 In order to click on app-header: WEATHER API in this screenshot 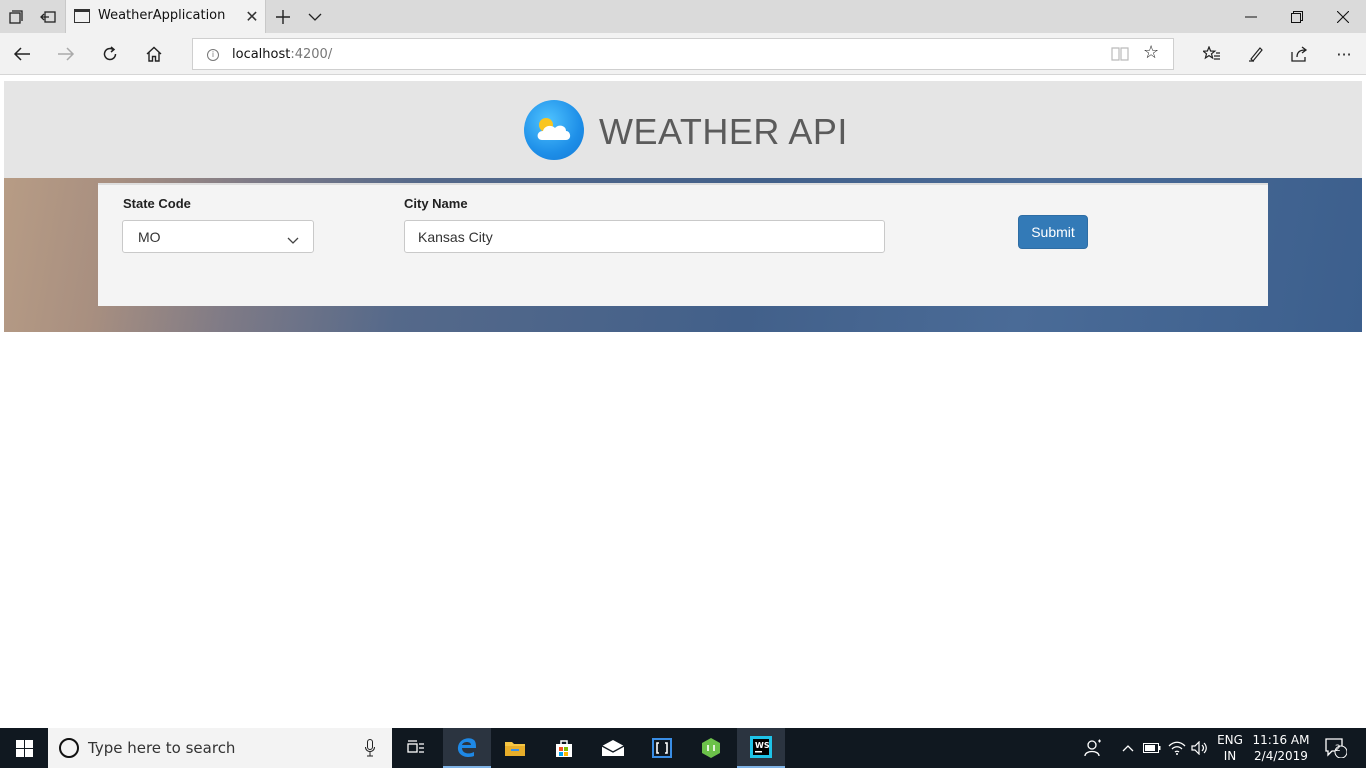, I will do `click(683, 129)`.